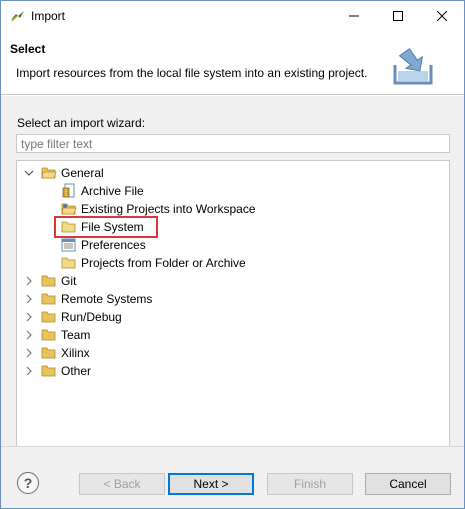  I want to click on tree-item-git: Git, so click(49, 281).